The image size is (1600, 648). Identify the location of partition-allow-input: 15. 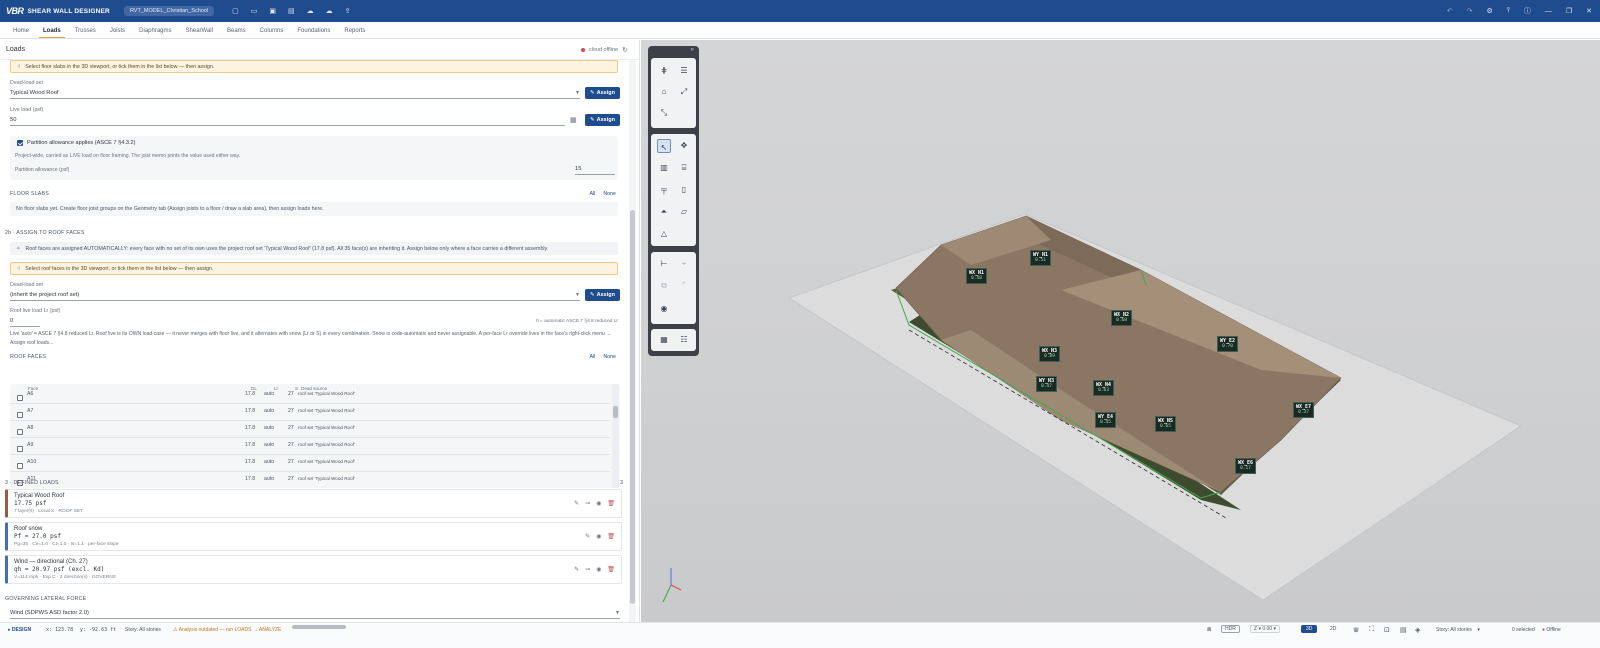
(595, 170).